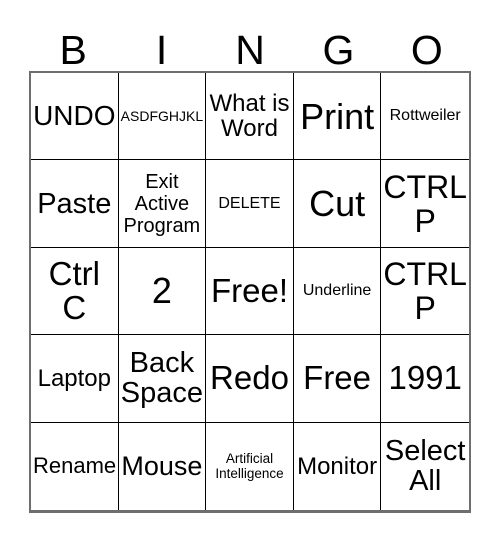 The height and width of the screenshot is (544, 500). I want to click on bingo-cell: Redo, so click(250, 379).